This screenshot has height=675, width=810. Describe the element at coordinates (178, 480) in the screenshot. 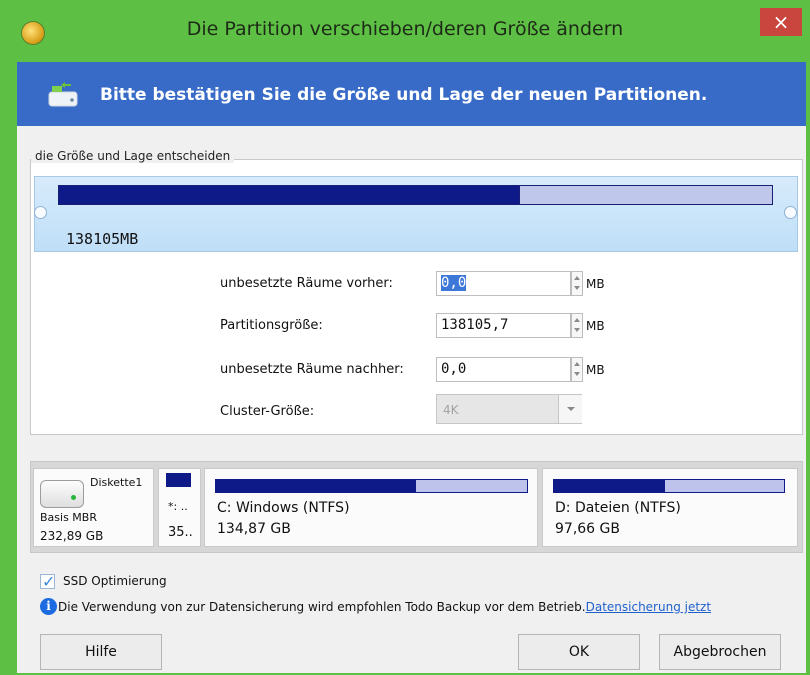

I see `small-partition-fill` at that location.